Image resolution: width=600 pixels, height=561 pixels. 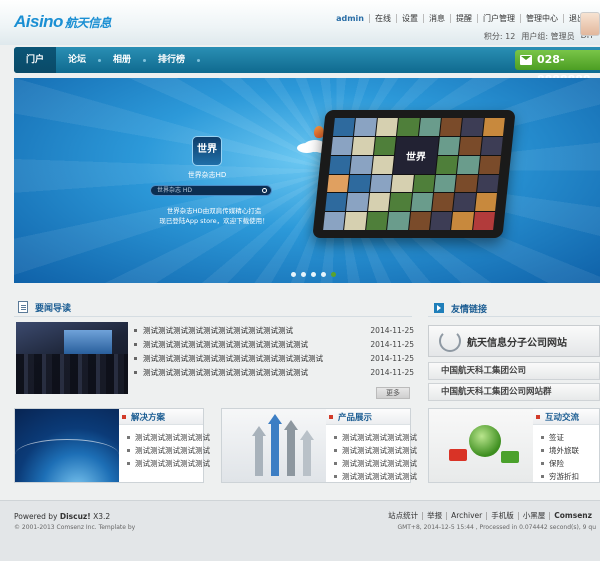 I want to click on globe-icon, so click(x=485, y=441).